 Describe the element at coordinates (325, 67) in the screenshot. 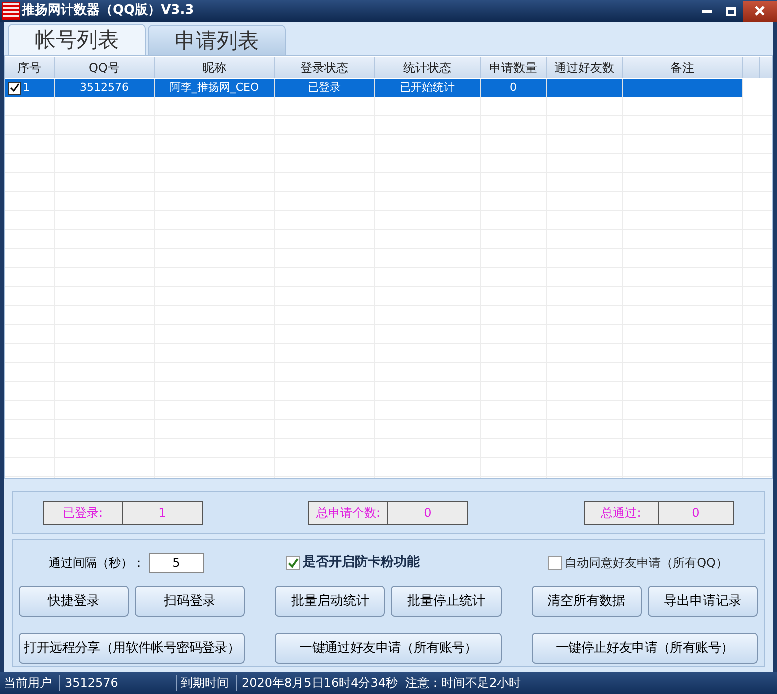

I see `column-header: 登录状态` at that location.